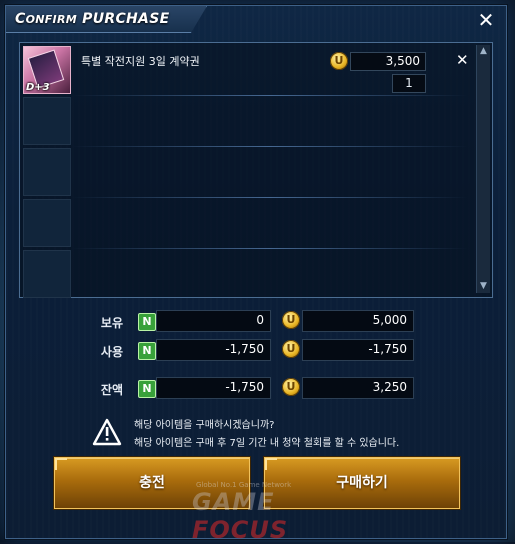 The width and height of the screenshot is (515, 544). I want to click on item-price-field: 3,500, so click(388, 61).